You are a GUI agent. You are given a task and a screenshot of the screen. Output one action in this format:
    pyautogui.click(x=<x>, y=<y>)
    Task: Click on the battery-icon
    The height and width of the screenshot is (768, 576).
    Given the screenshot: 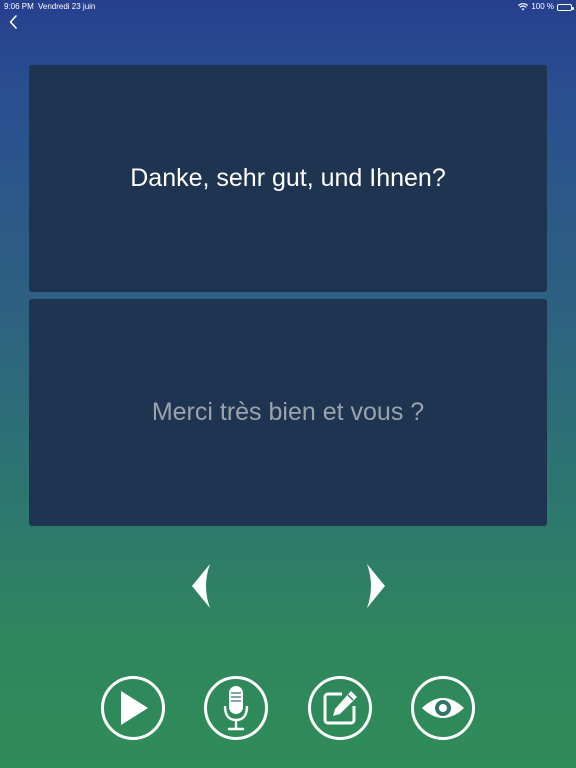 What is the action you would take?
    pyautogui.click(x=565, y=7)
    